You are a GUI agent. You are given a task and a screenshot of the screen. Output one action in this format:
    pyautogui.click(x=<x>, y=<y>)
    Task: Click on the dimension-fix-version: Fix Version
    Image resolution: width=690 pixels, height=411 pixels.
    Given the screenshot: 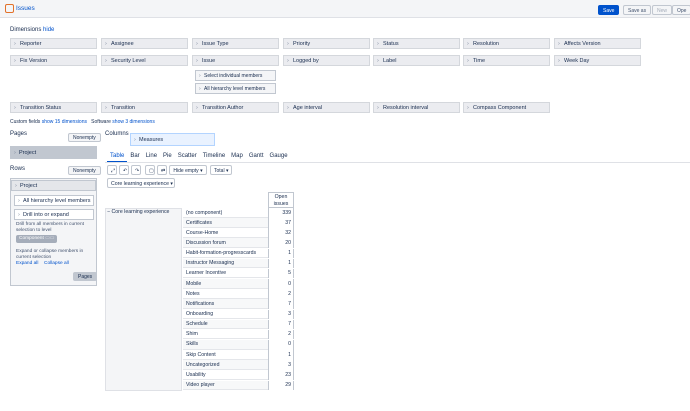 What is the action you would take?
    pyautogui.click(x=53, y=60)
    